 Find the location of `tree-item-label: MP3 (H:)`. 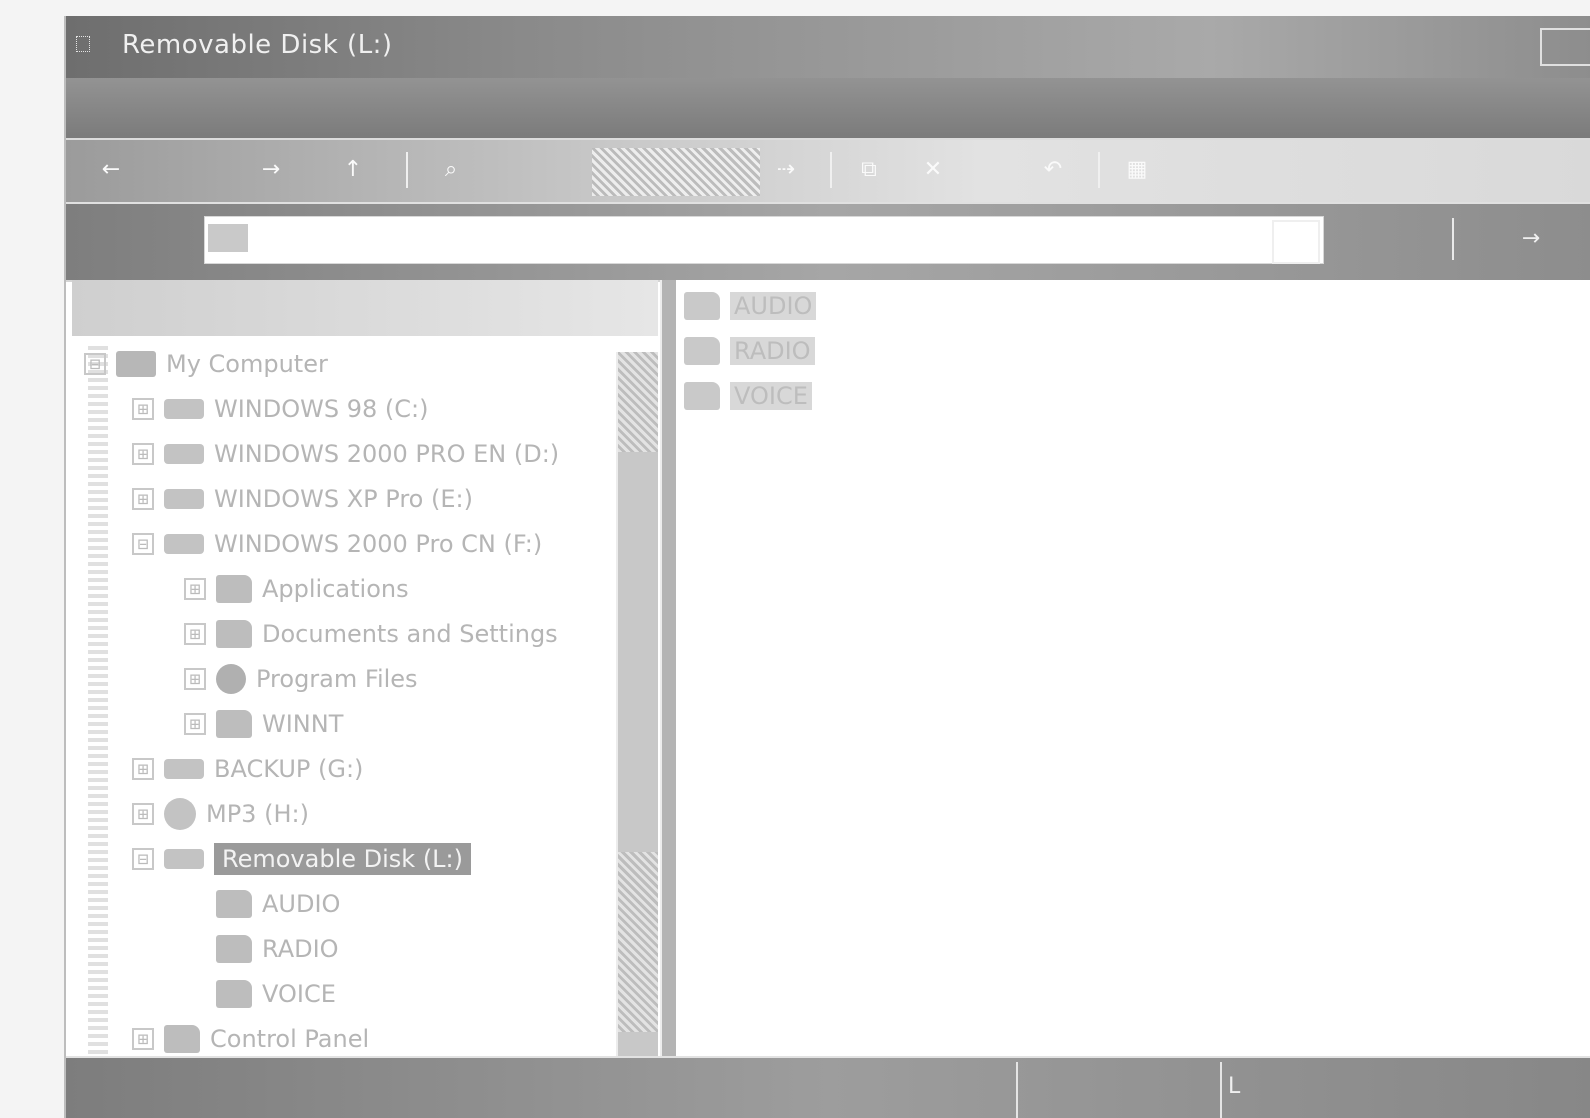

tree-item-label: MP3 (H:) is located at coordinates (257, 814).